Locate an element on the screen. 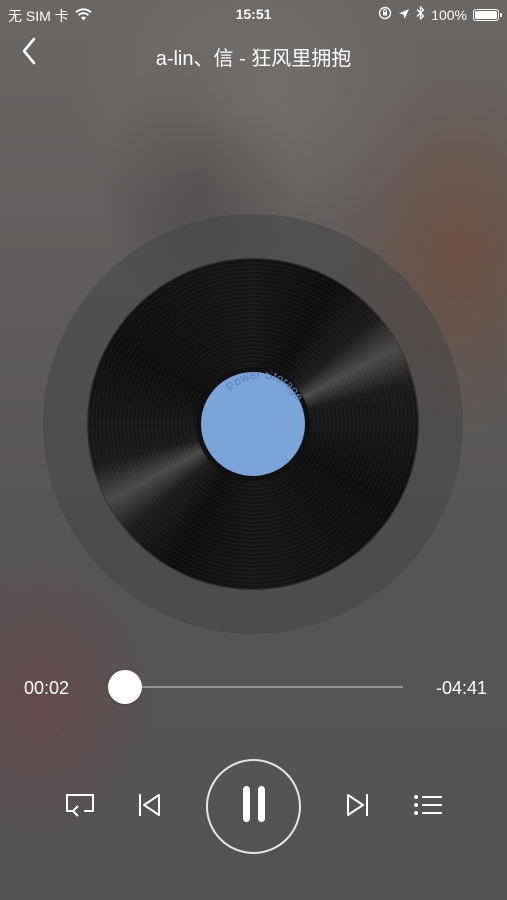  skip-previous-icon is located at coordinates (150, 807).